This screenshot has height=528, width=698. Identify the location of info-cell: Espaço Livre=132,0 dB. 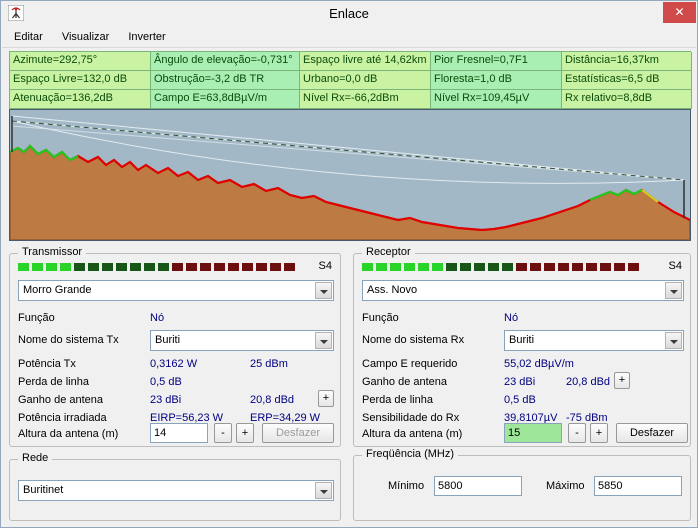
(80, 80).